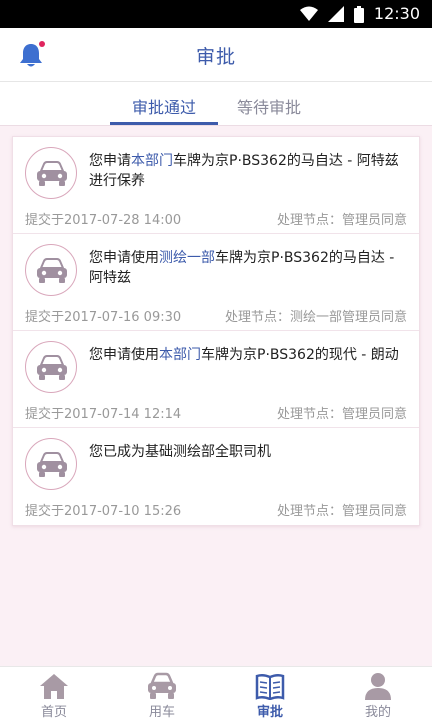 Image resolution: width=432 pixels, height=720 pixels. Describe the element at coordinates (315, 317) in the screenshot. I see `process-node: 处理节点：测绘一部管理员同意` at that location.